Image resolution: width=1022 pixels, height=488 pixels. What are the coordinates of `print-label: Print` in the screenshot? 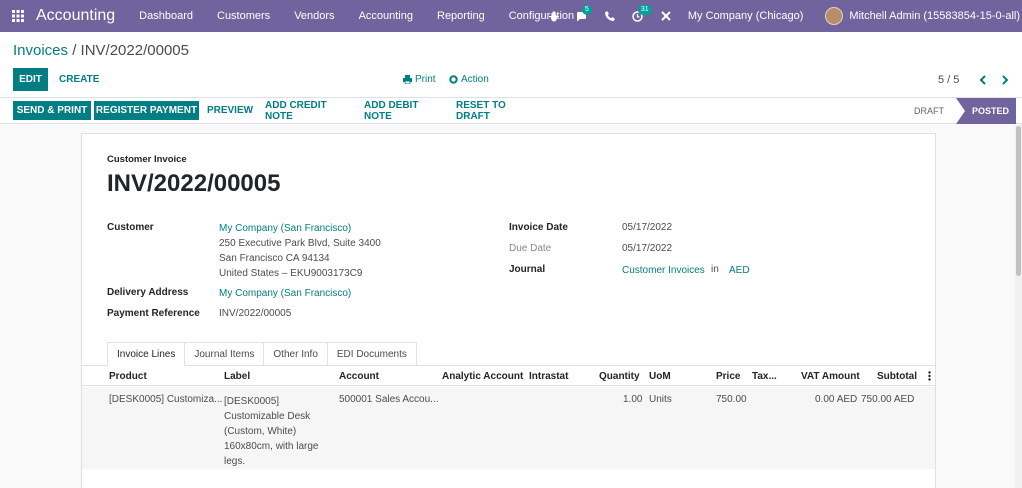 It's located at (425, 79).